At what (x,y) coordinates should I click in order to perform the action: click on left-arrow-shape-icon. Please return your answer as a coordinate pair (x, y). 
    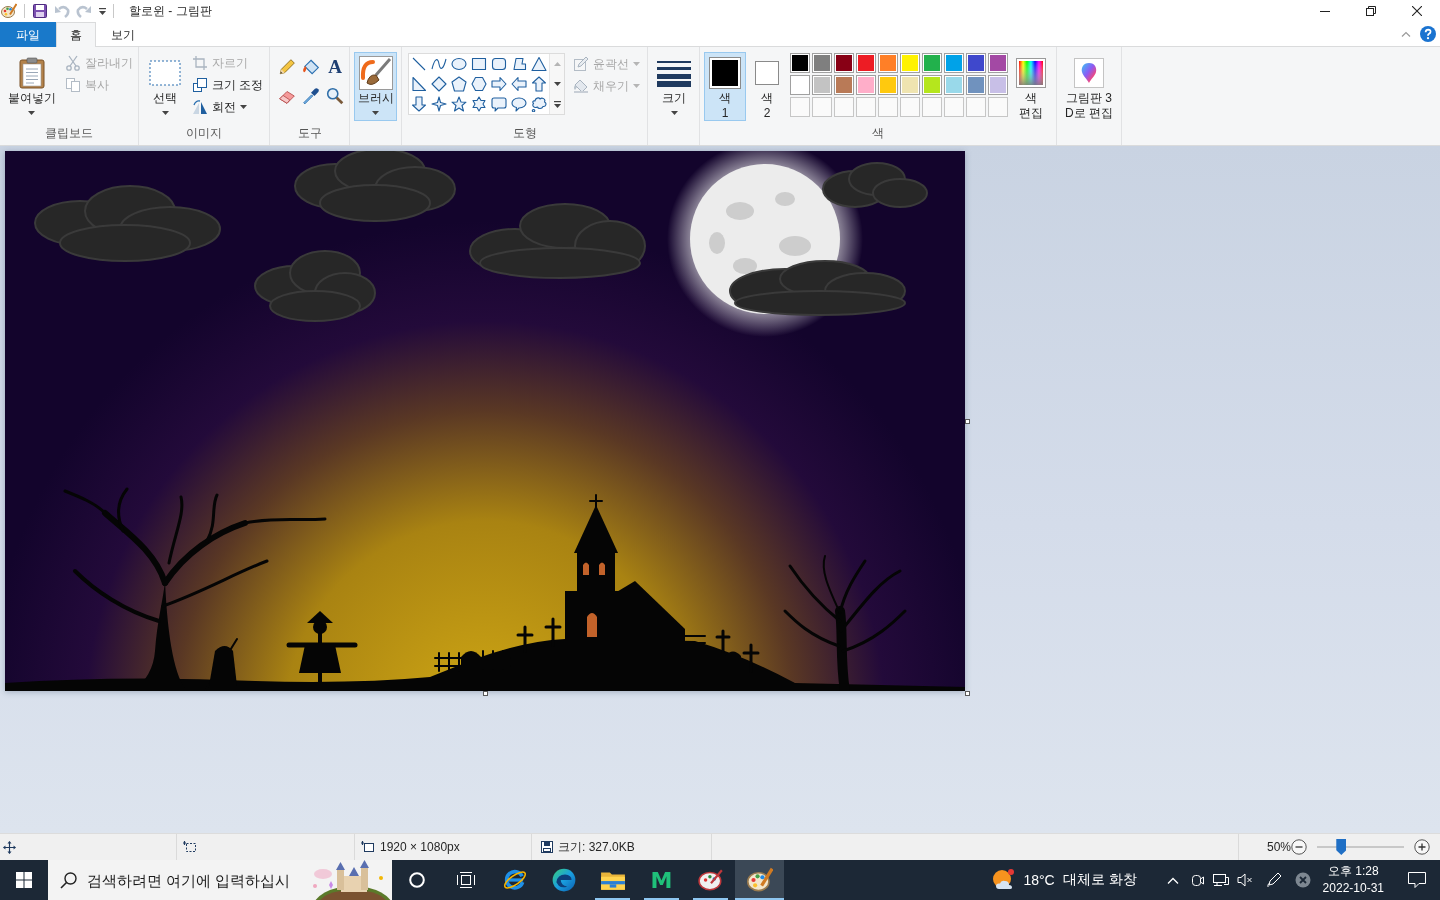
    Looking at the image, I should click on (519, 84).